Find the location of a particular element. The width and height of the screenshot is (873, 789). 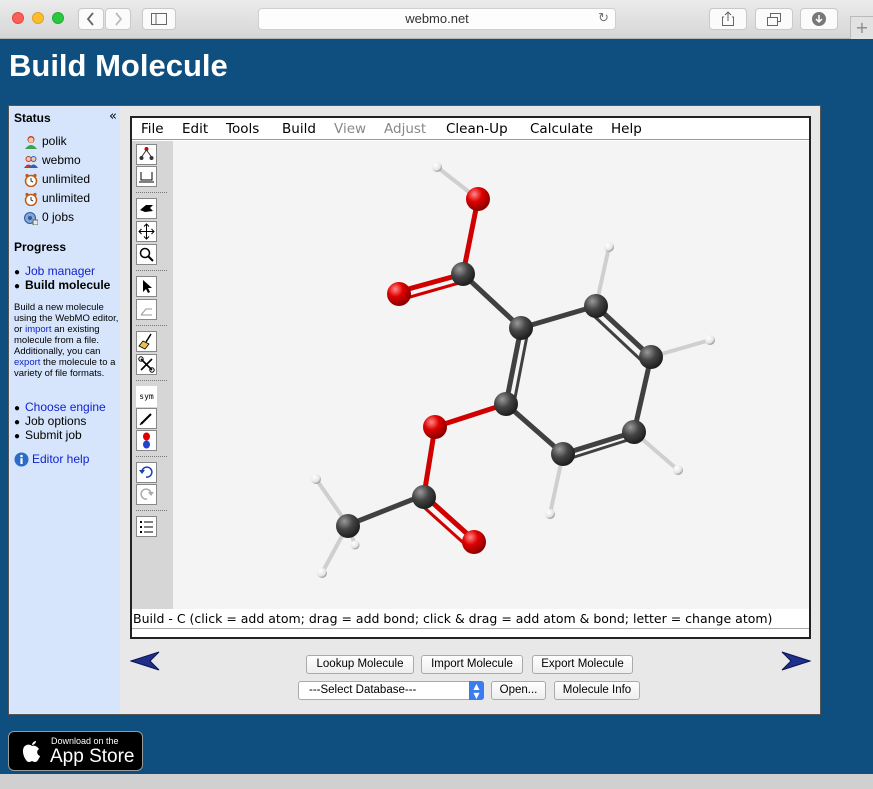

address-bar: webmo.net ↻ is located at coordinates (437, 19).